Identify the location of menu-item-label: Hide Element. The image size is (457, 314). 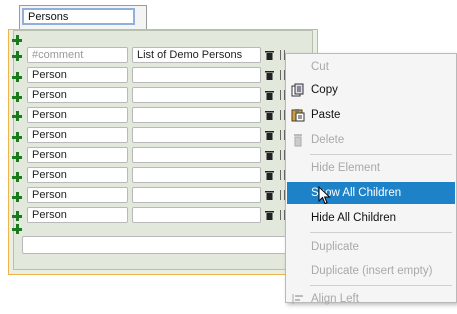
(346, 168).